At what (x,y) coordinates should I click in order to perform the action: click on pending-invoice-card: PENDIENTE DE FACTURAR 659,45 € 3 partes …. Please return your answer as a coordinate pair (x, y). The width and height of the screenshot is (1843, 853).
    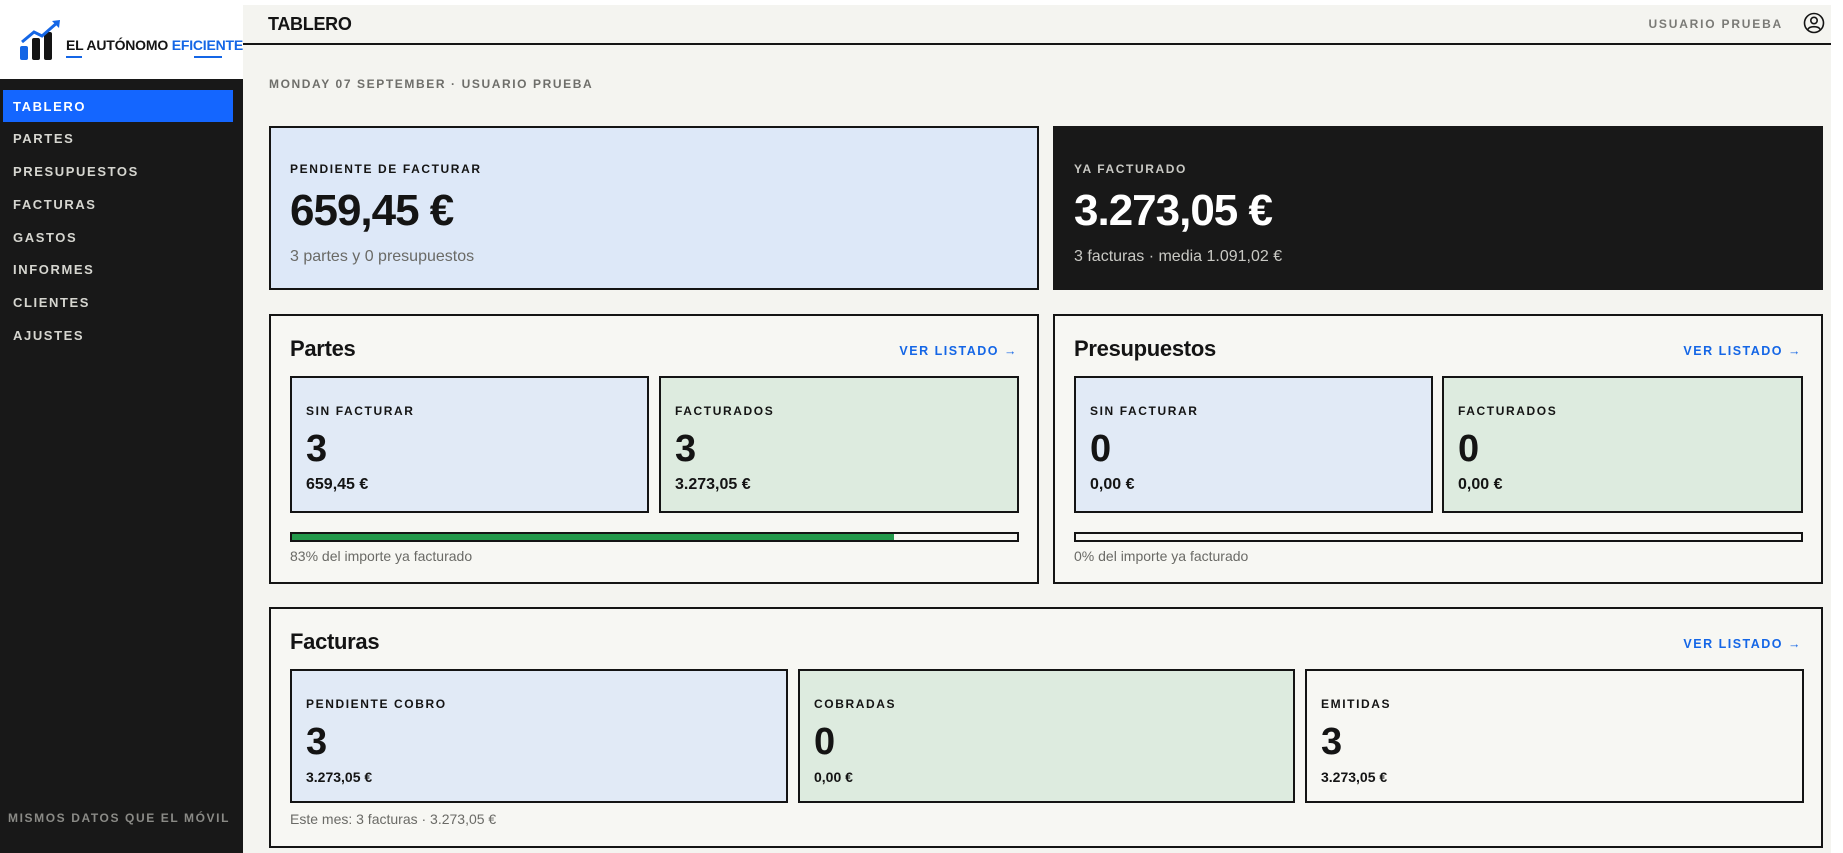
    Looking at the image, I should click on (654, 208).